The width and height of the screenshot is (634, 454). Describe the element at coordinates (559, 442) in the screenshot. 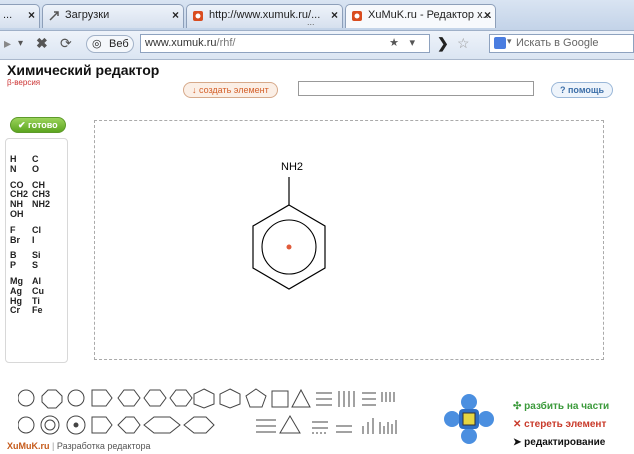

I see `edit-mode-button: ➤ редактирование` at that location.